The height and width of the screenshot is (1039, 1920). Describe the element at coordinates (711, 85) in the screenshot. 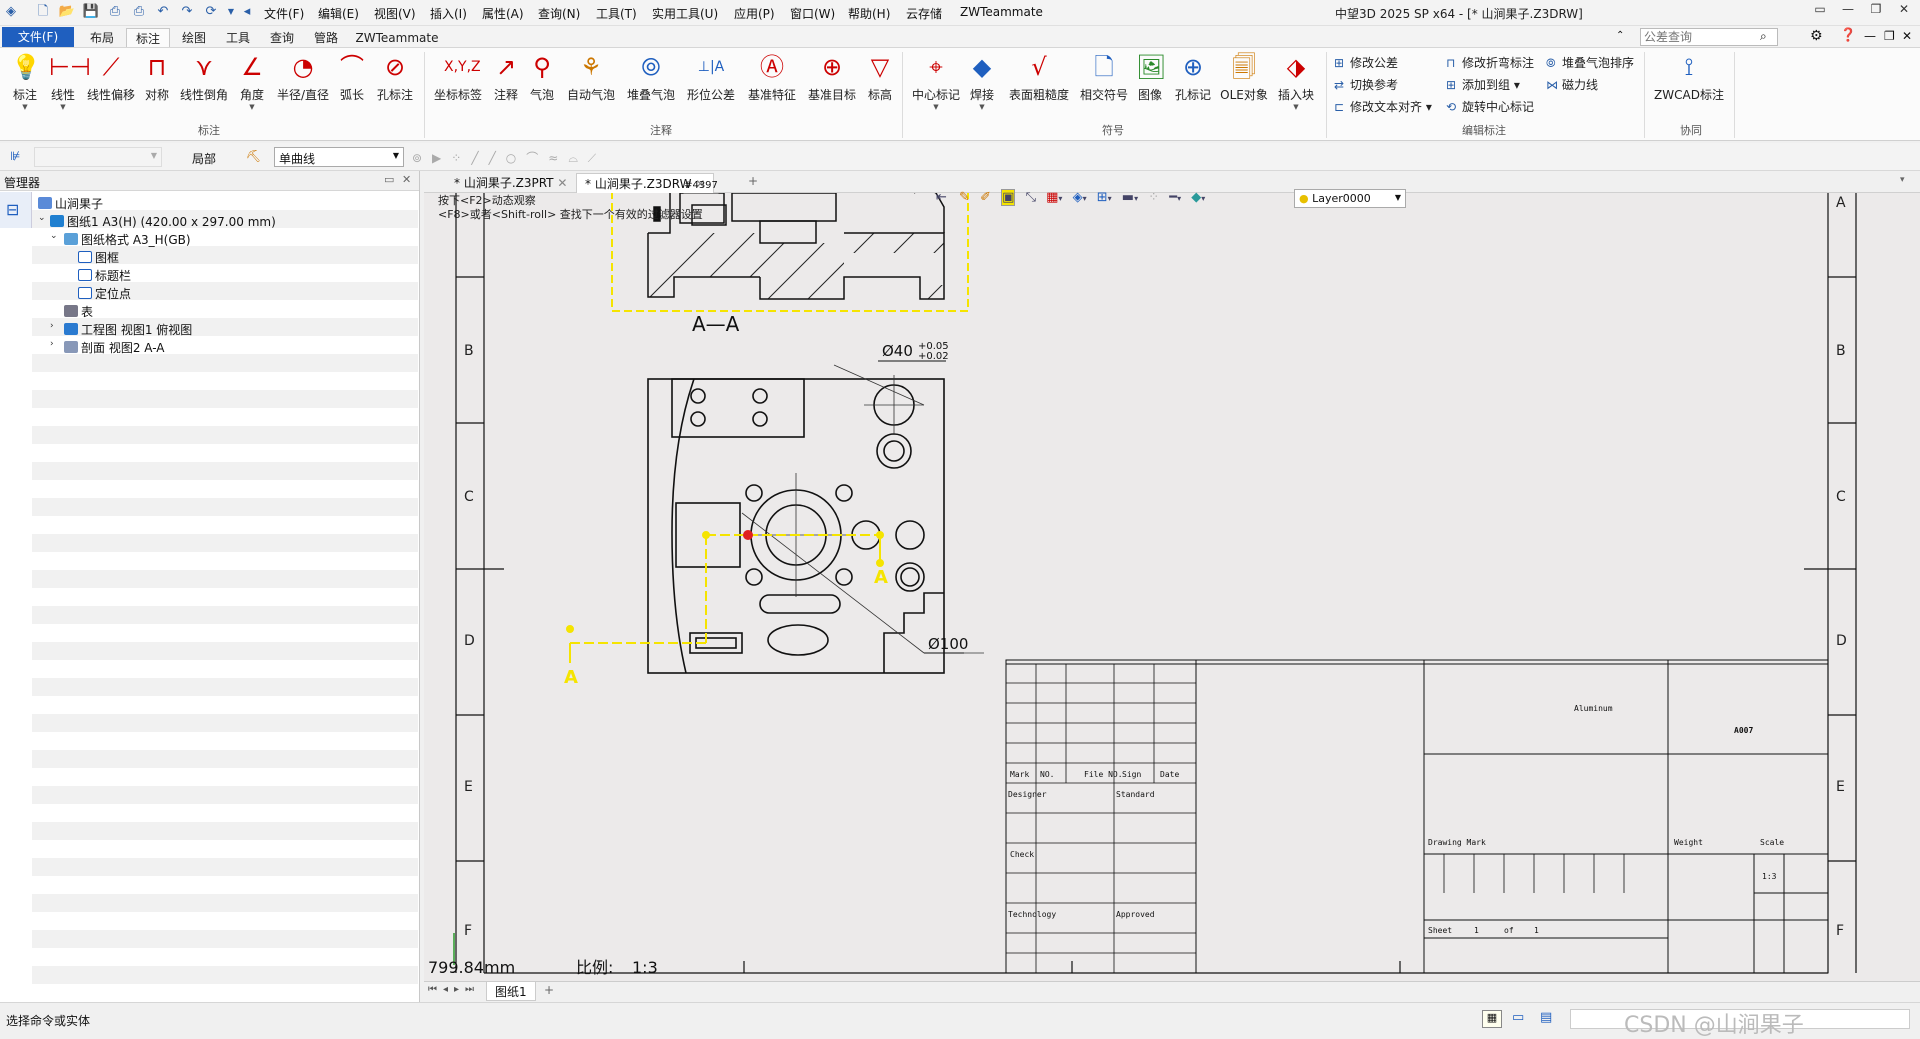

I see `gdt-button: ⊥|A 形位公差` at that location.